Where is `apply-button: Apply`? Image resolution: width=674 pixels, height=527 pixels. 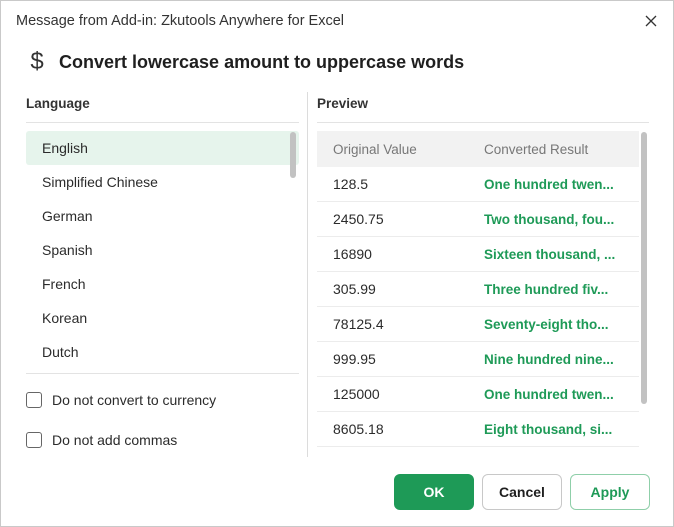
apply-button: Apply is located at coordinates (610, 492).